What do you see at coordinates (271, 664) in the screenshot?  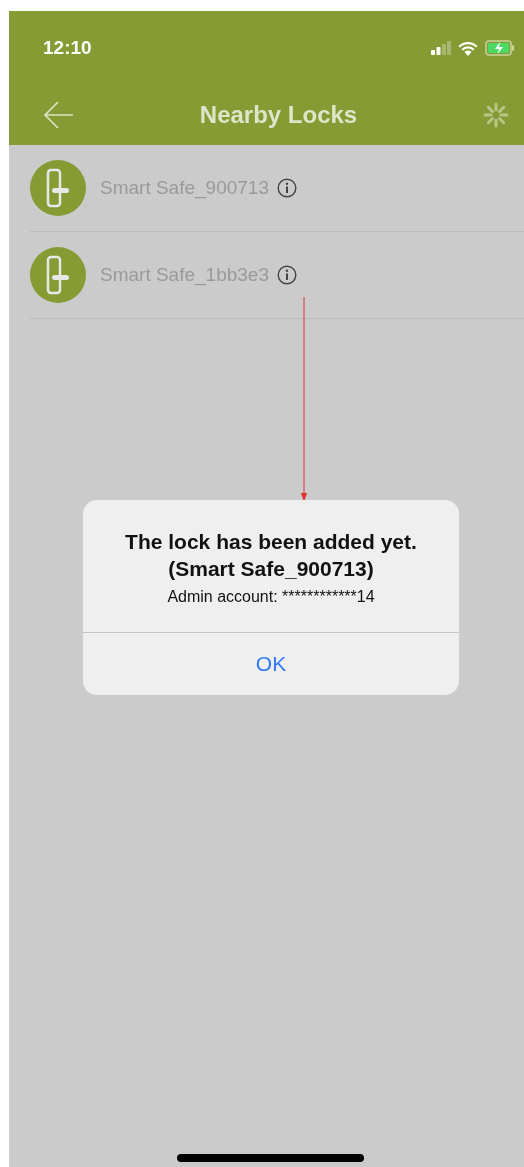 I see `ok-button: OK` at bounding box center [271, 664].